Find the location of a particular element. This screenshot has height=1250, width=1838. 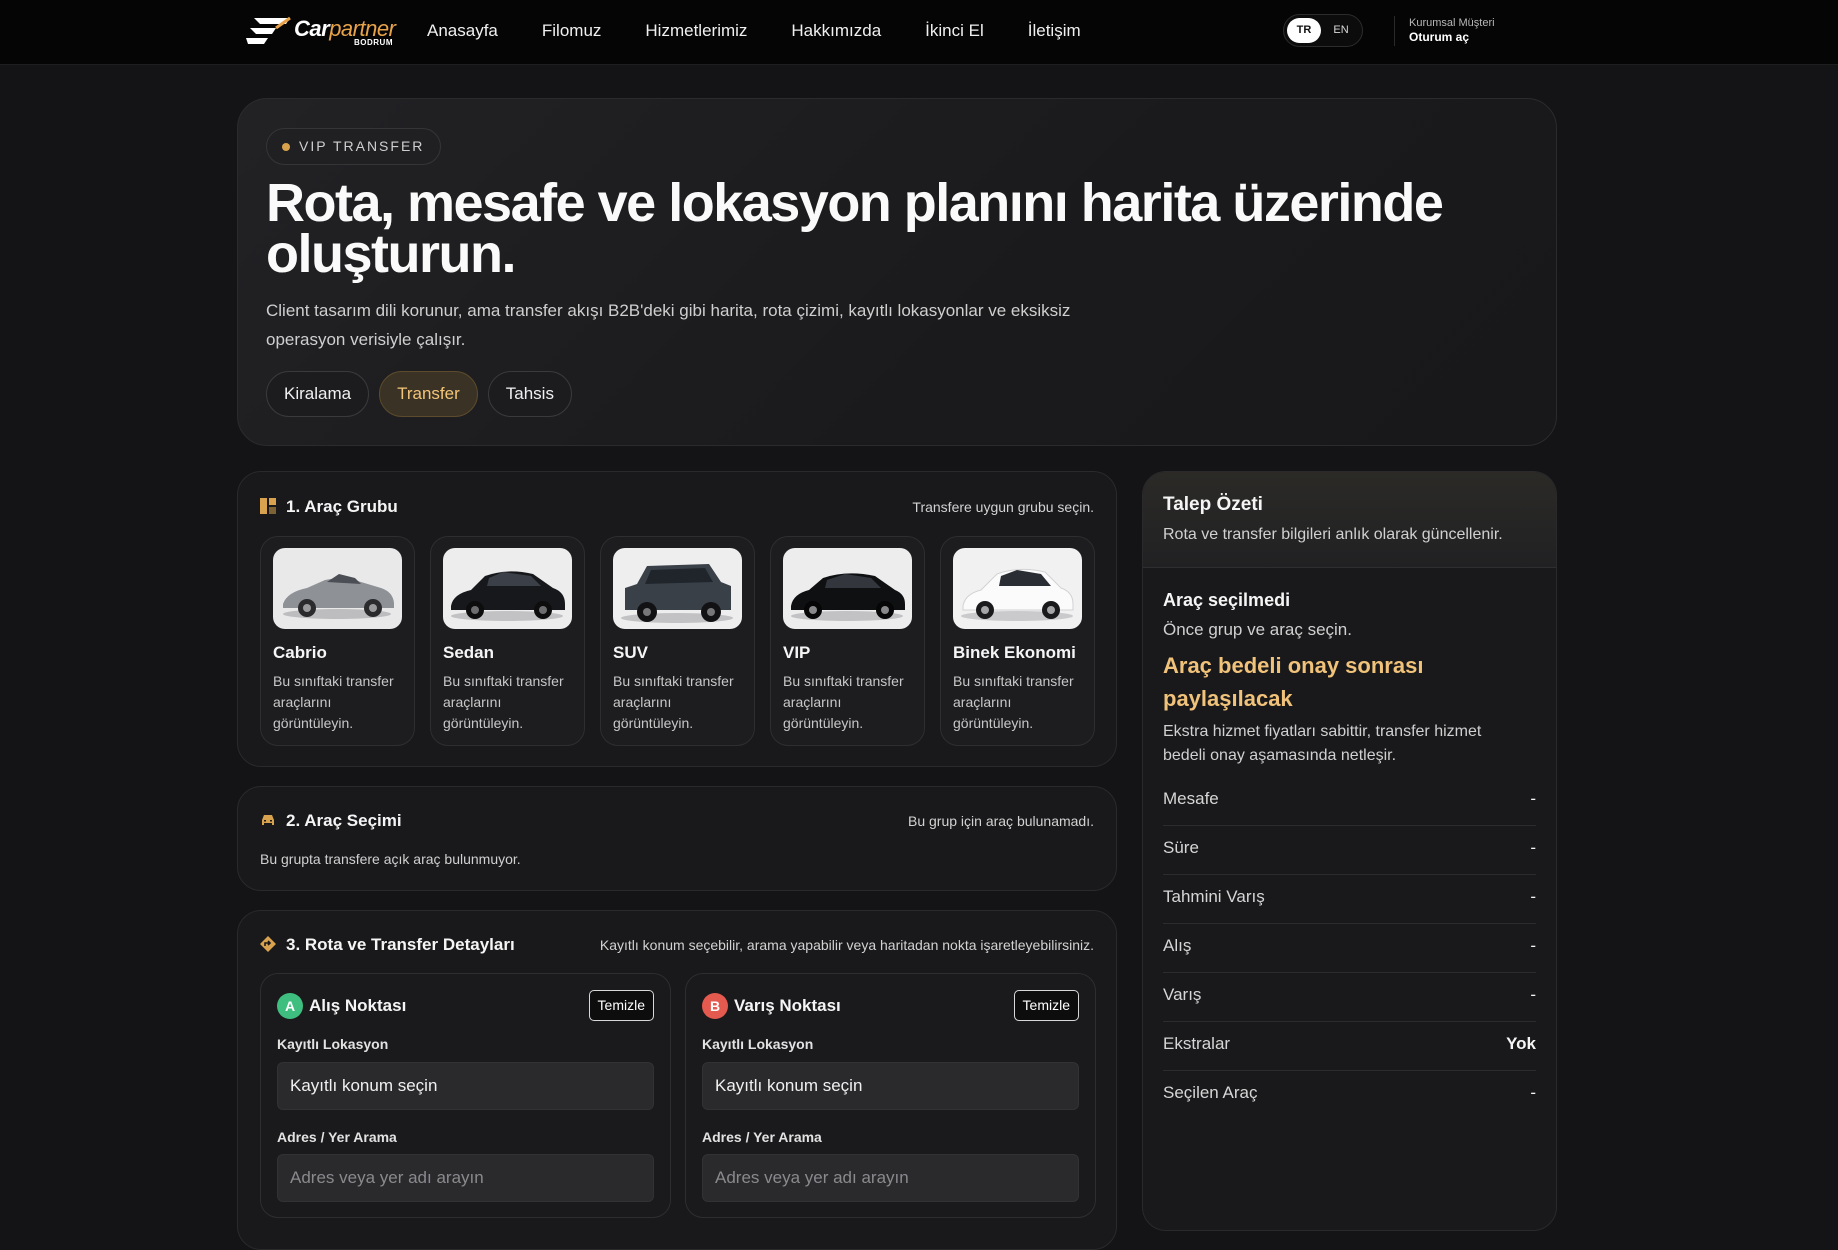

dropoff-saved-label: Kayıtlı Lokasyon is located at coordinates (758, 1044).